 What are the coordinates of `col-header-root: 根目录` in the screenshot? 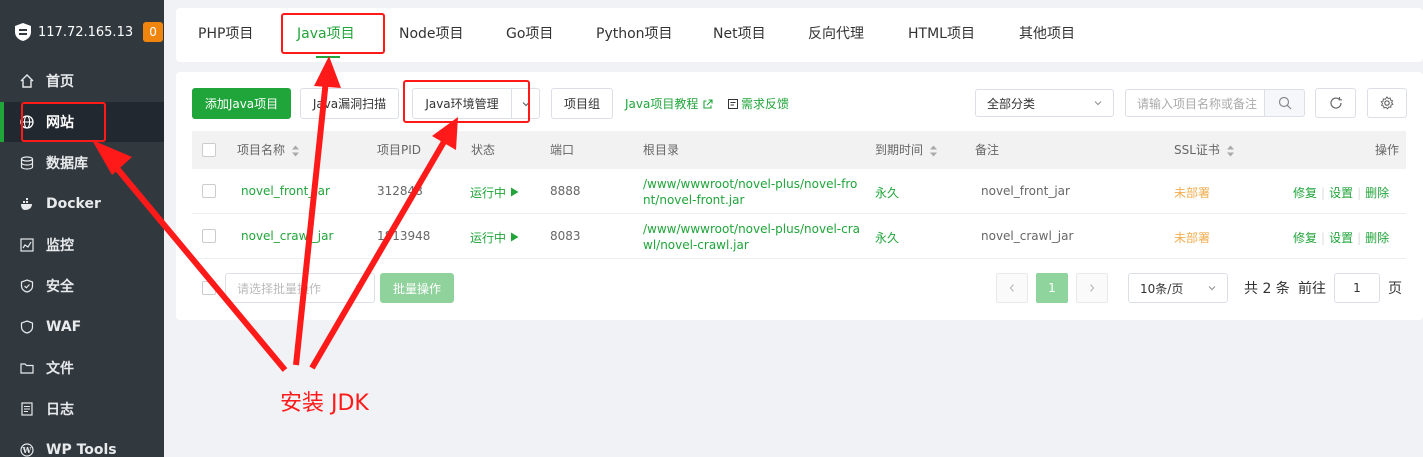 It's located at (661, 150).